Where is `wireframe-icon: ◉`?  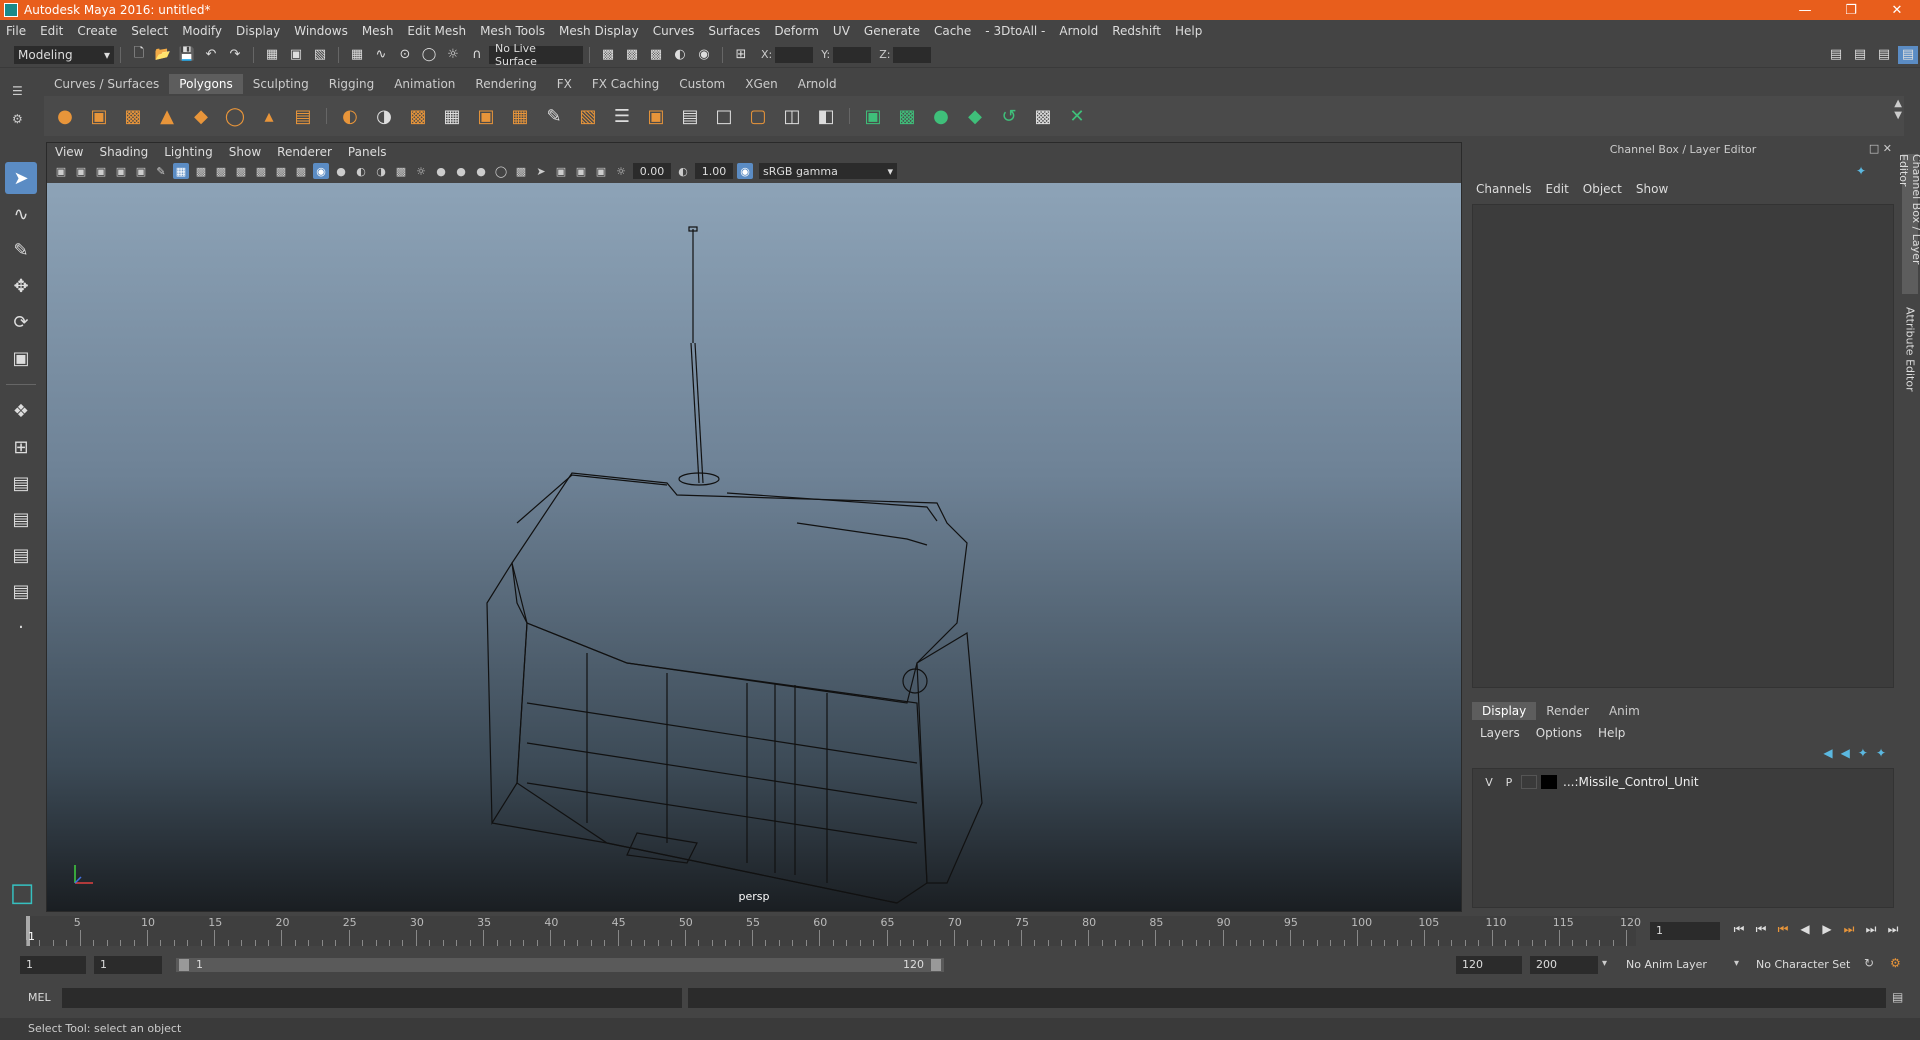 wireframe-icon: ◉ is located at coordinates (321, 171).